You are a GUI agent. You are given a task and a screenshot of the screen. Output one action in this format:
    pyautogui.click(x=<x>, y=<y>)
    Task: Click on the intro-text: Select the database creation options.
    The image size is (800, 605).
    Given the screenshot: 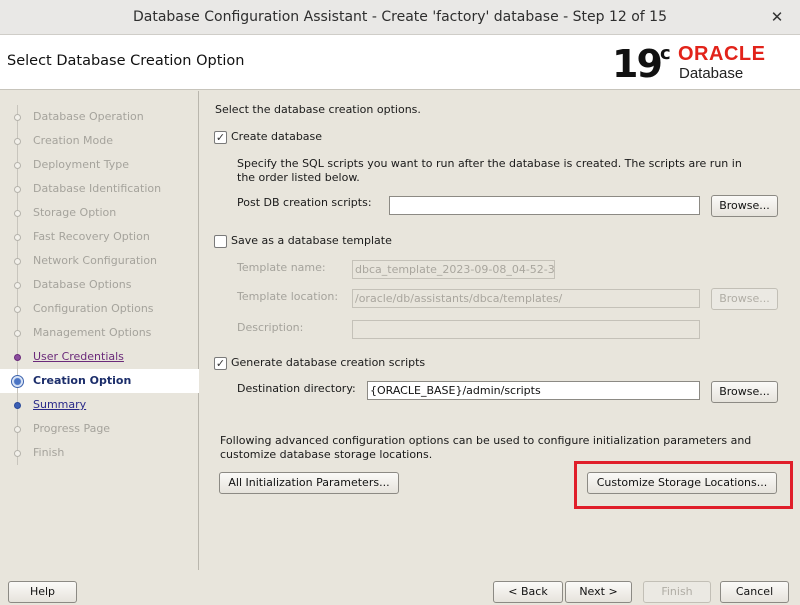 What is the action you would take?
    pyautogui.click(x=318, y=109)
    